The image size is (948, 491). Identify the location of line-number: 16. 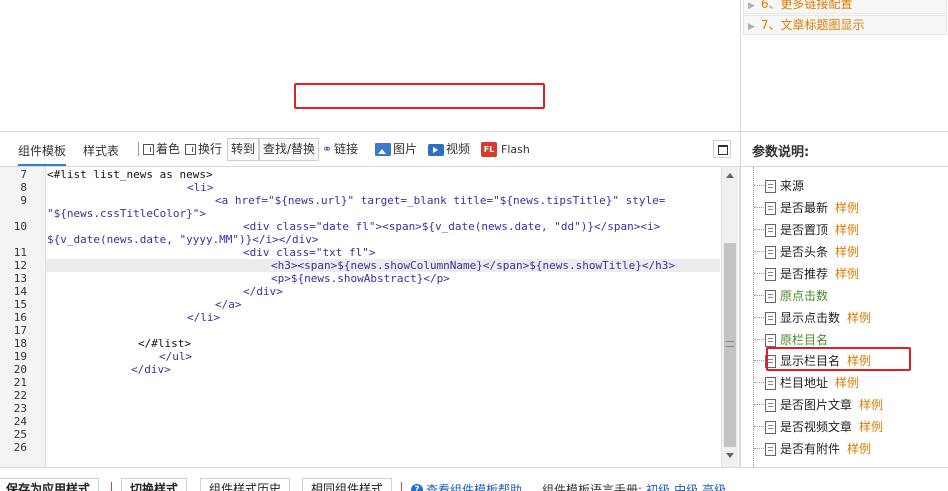
(20, 317).